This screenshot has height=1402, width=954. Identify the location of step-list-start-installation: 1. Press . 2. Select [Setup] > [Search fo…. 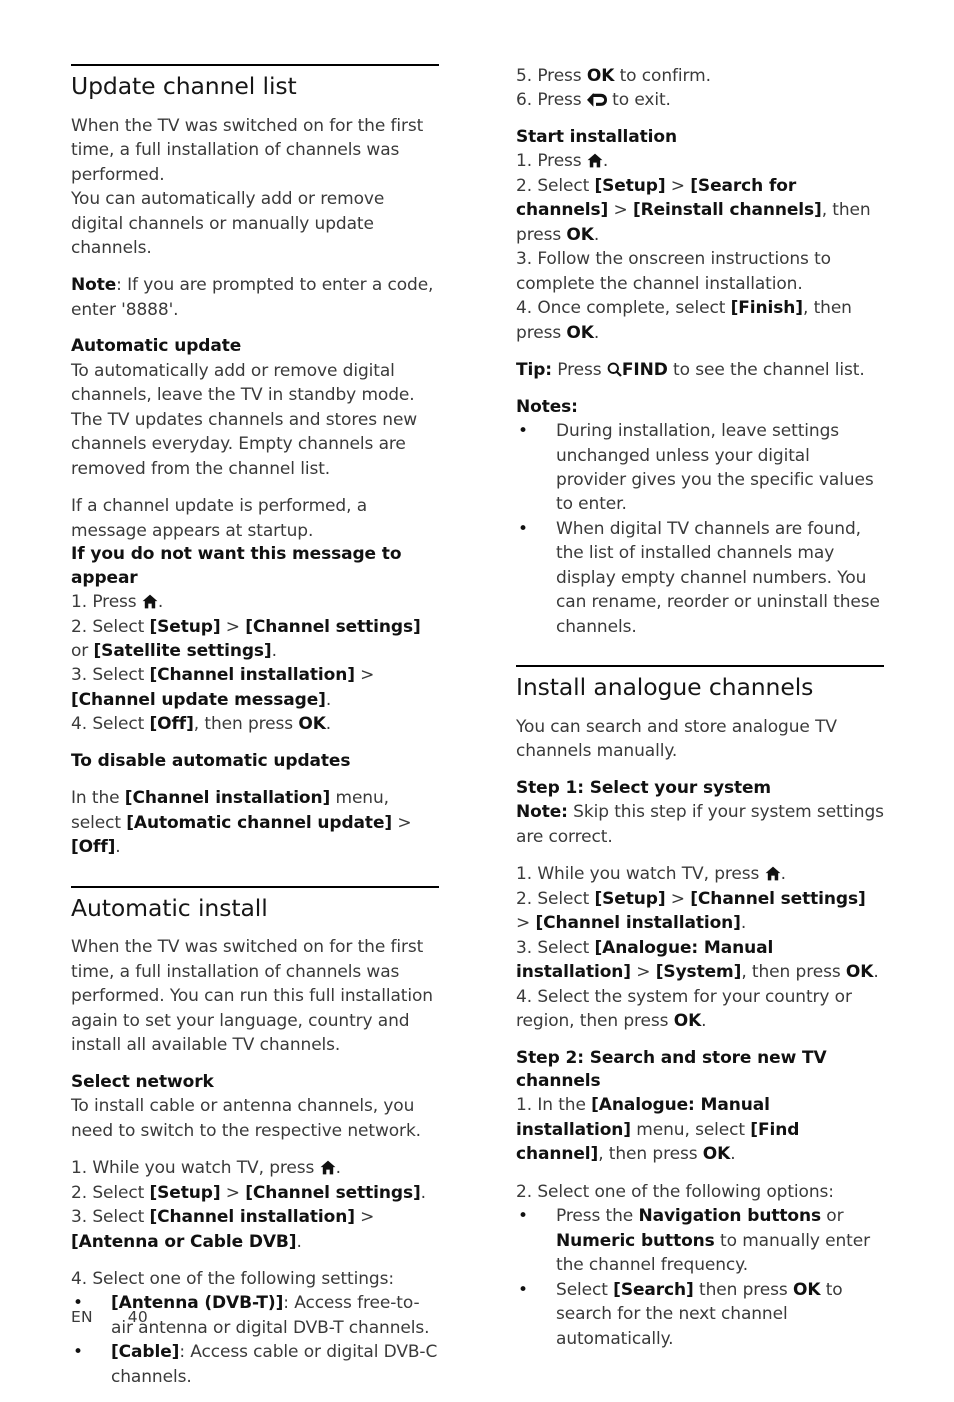
(700, 247).